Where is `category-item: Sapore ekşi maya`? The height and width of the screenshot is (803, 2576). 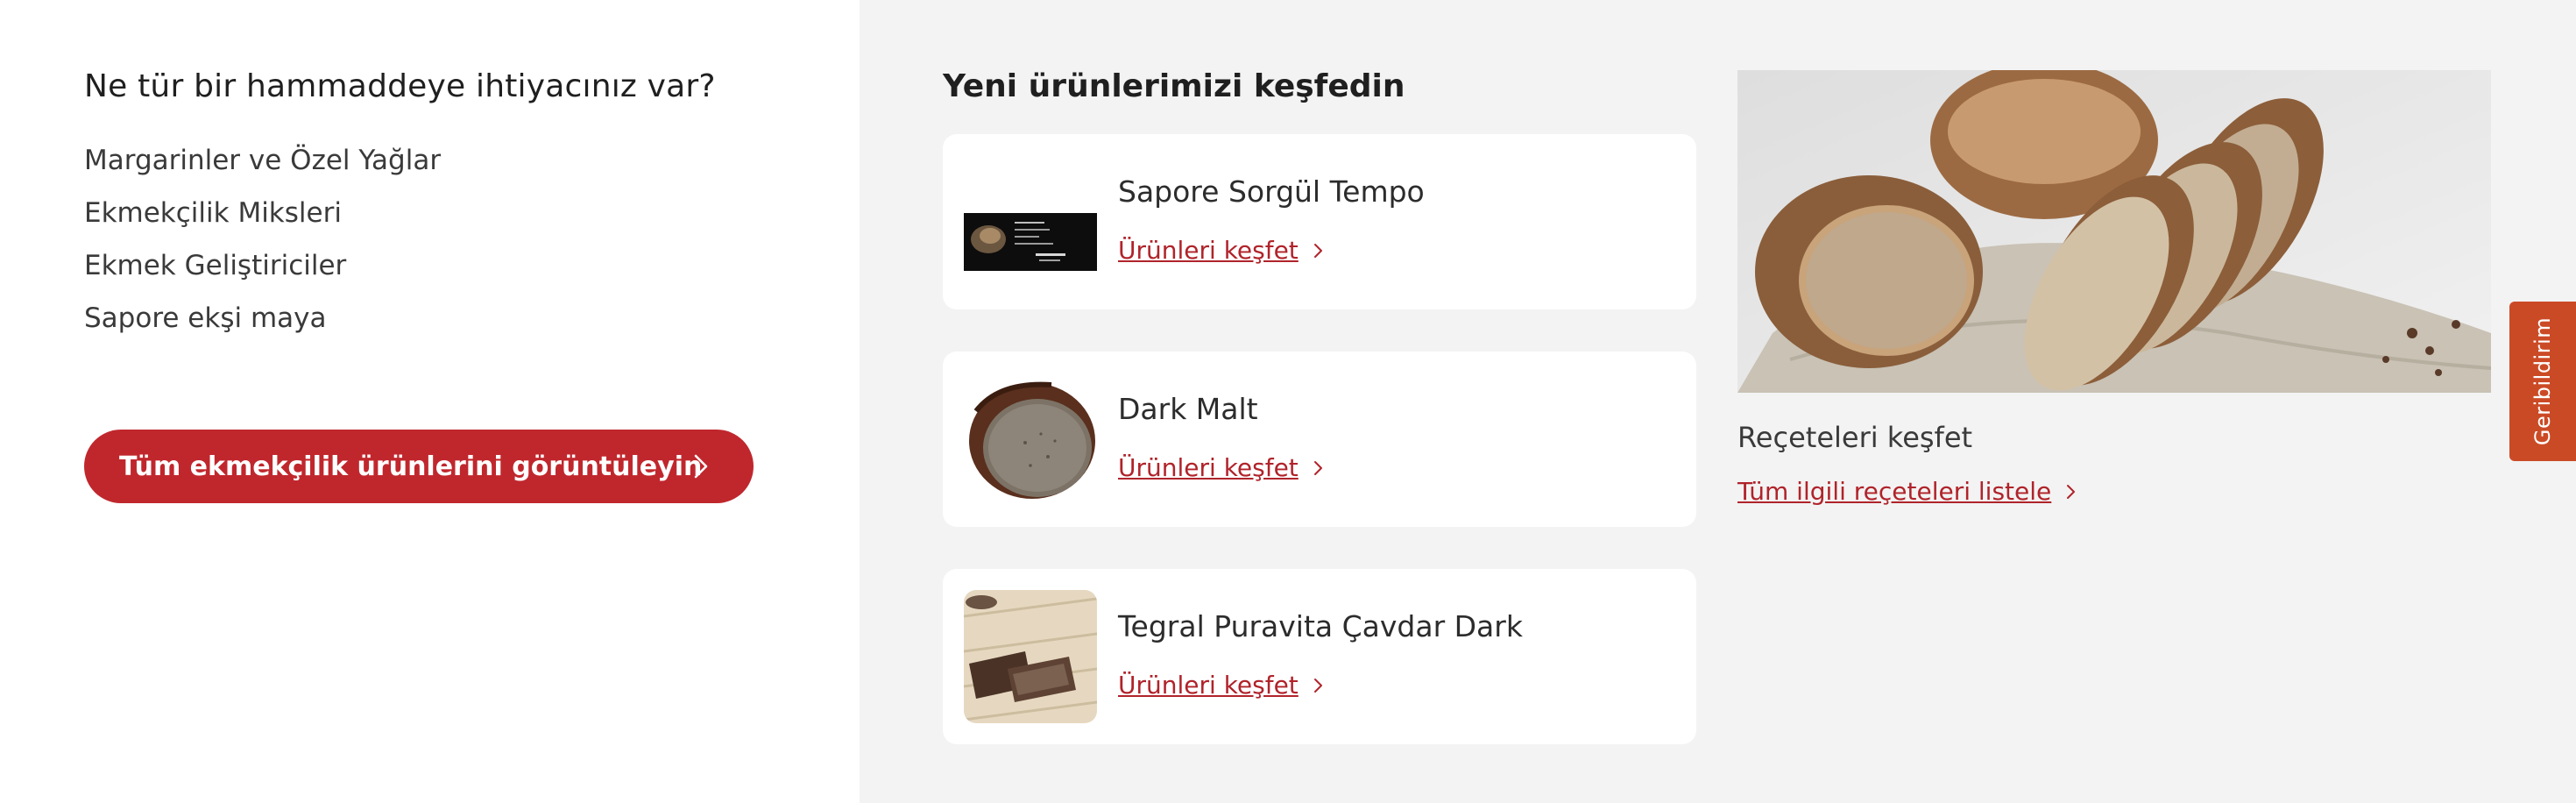 category-item: Sapore ekşi maya is located at coordinates (262, 324).